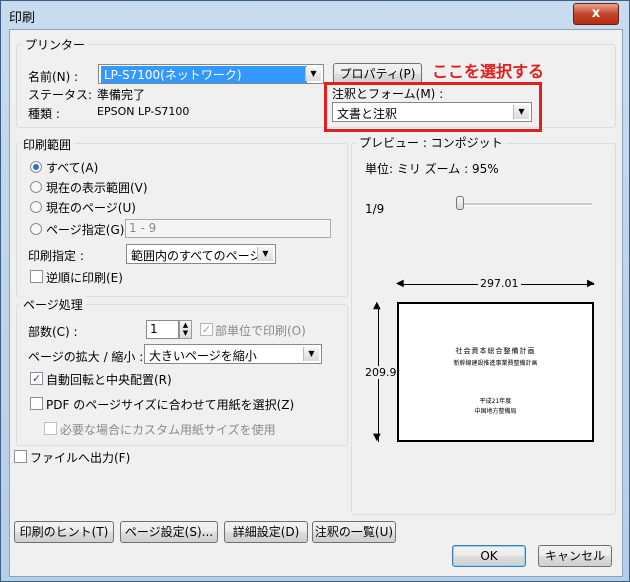 This screenshot has width=630, height=582. Describe the element at coordinates (367, 114) in the screenshot. I see `comments-forms-value: 文書と注釈` at that location.